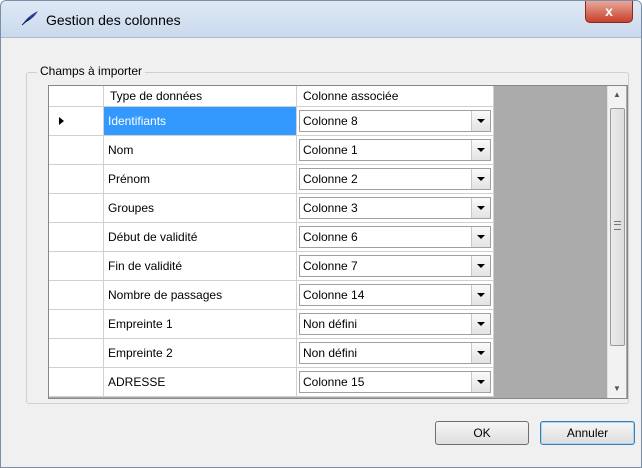  Describe the element at coordinates (395, 96) in the screenshot. I see `header-associated-column: Colonne associée` at that location.